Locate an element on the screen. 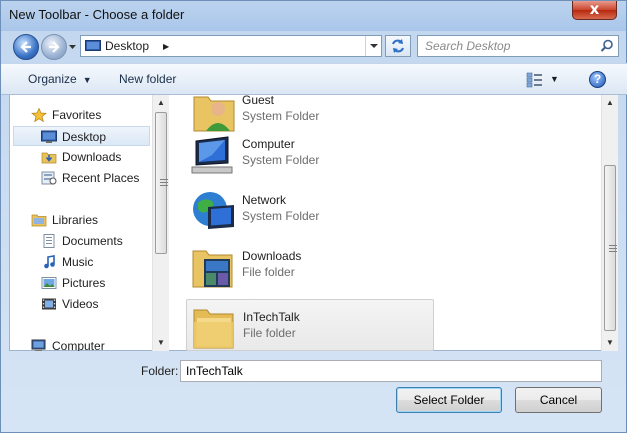  nav-pane-scrollbar: ▲ ▼ is located at coordinates (160, 223).